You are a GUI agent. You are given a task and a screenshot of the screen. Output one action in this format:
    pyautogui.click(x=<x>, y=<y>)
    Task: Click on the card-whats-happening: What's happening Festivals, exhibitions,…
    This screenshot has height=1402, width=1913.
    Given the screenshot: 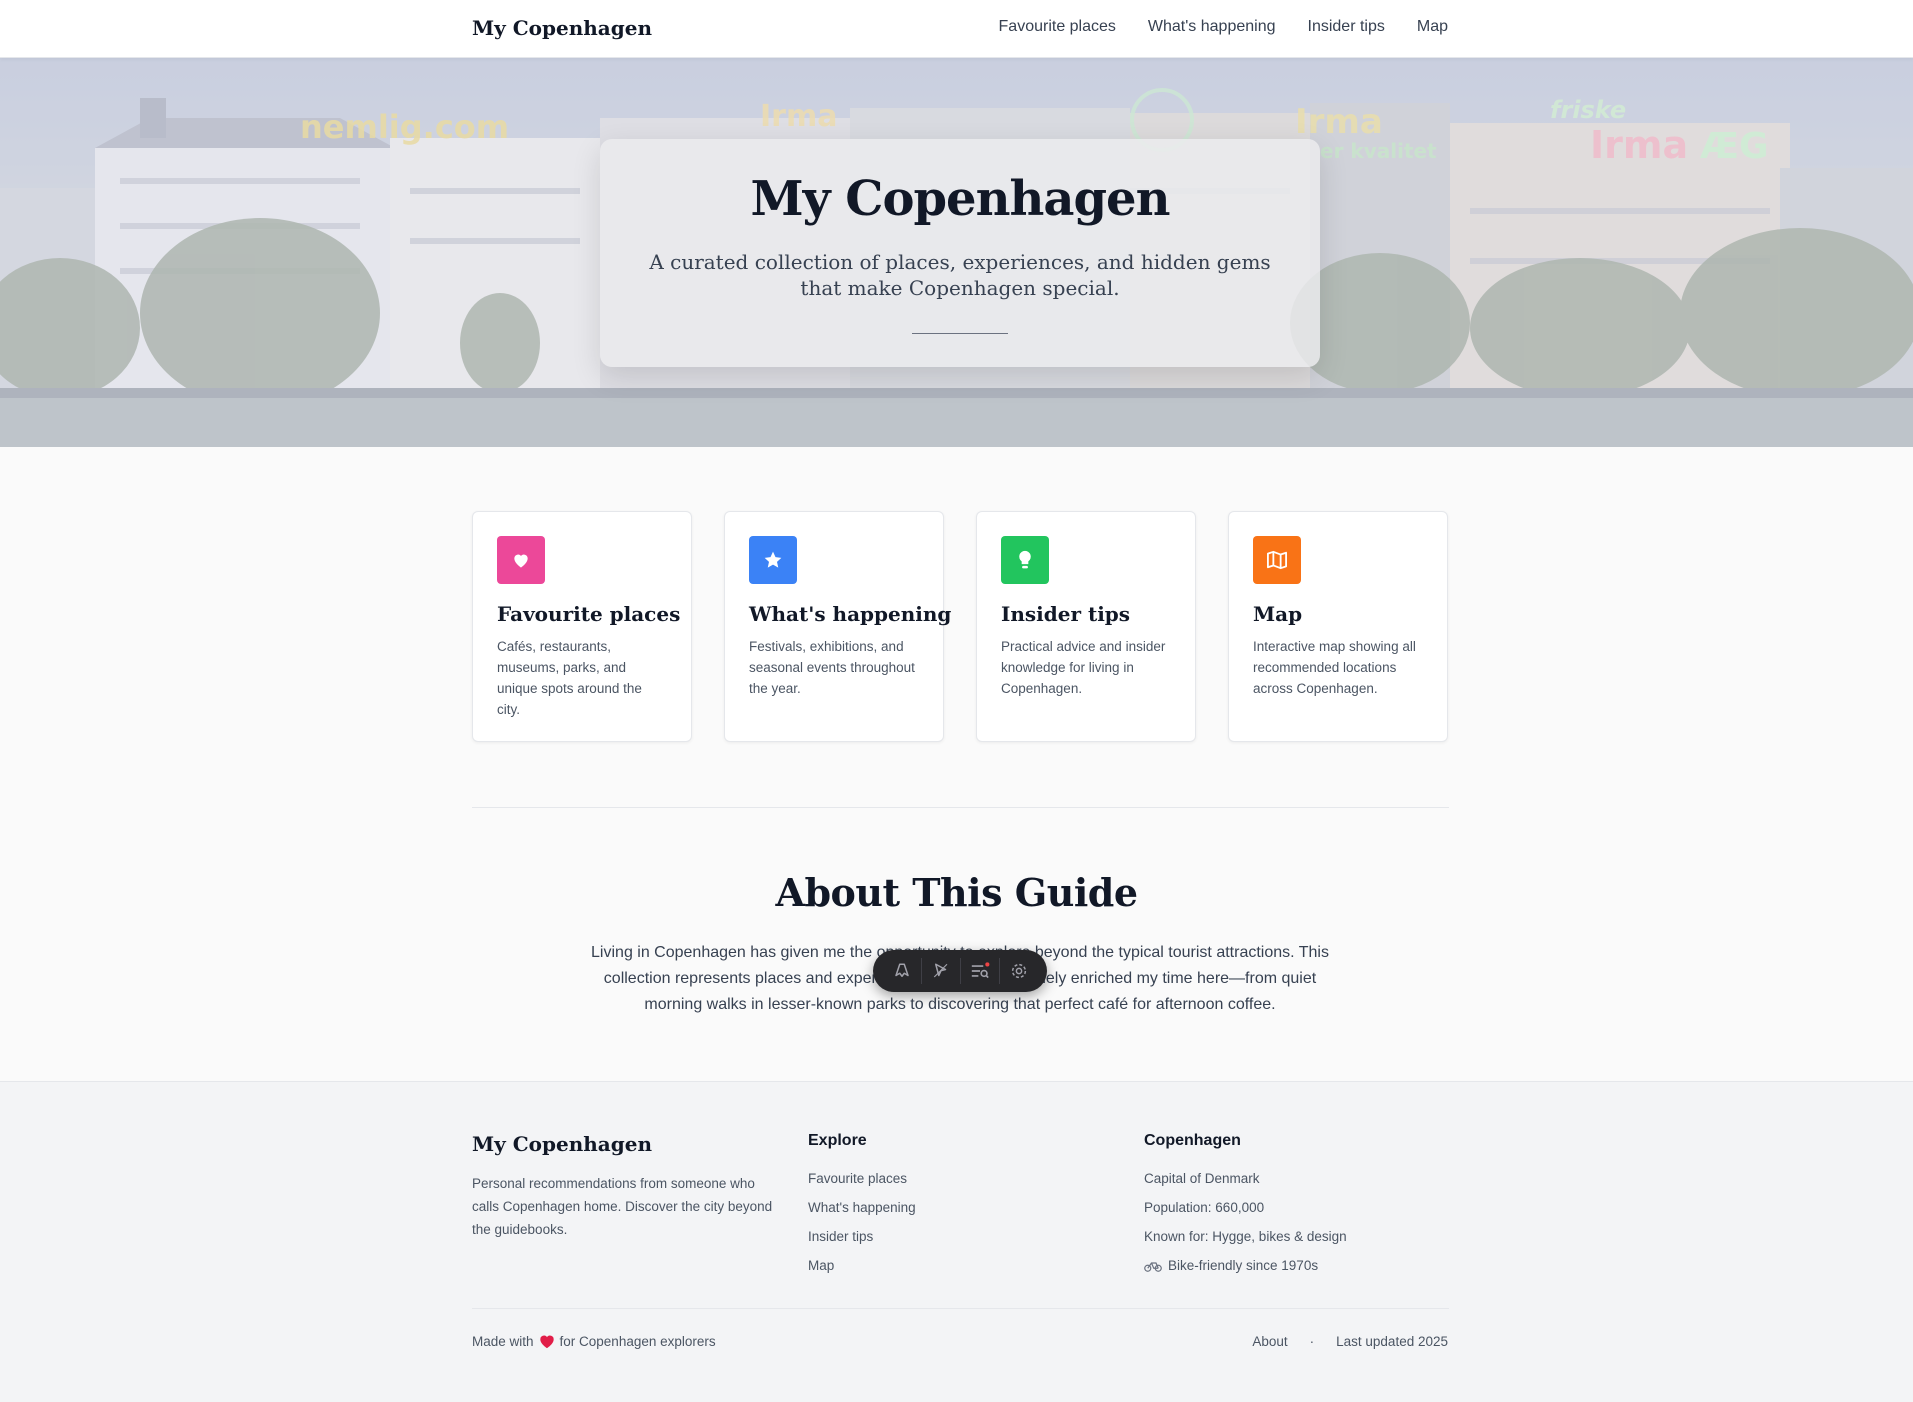 What is the action you would take?
    pyautogui.click(x=838, y=626)
    